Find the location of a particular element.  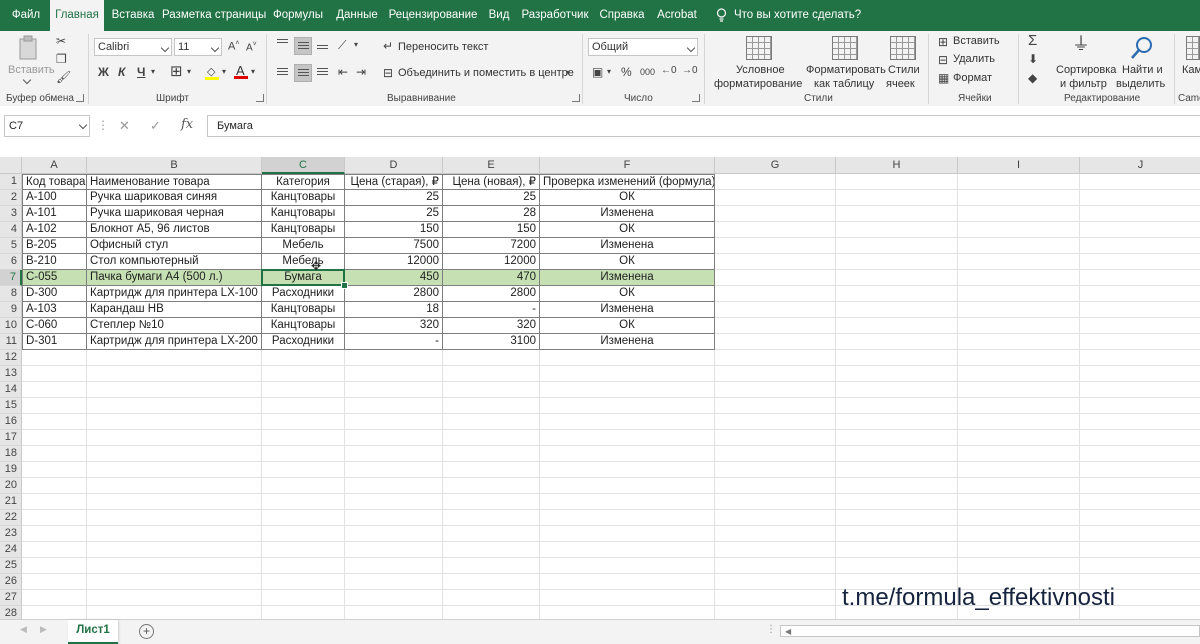

enter-icon: ✓ is located at coordinates (155, 126).